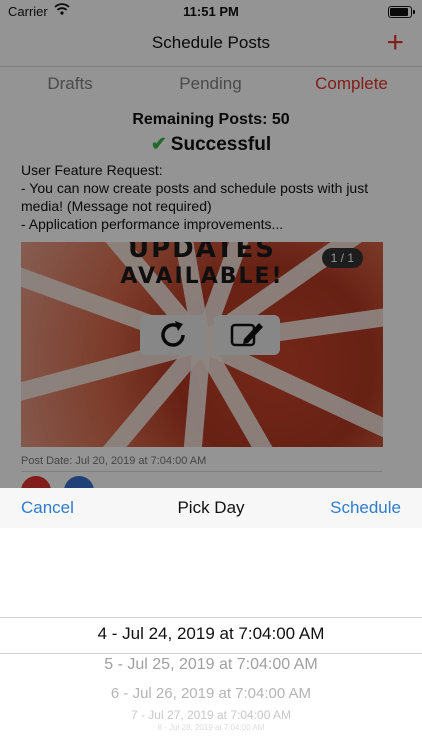 The image size is (422, 750). I want to click on selection-line-top, so click(211, 617).